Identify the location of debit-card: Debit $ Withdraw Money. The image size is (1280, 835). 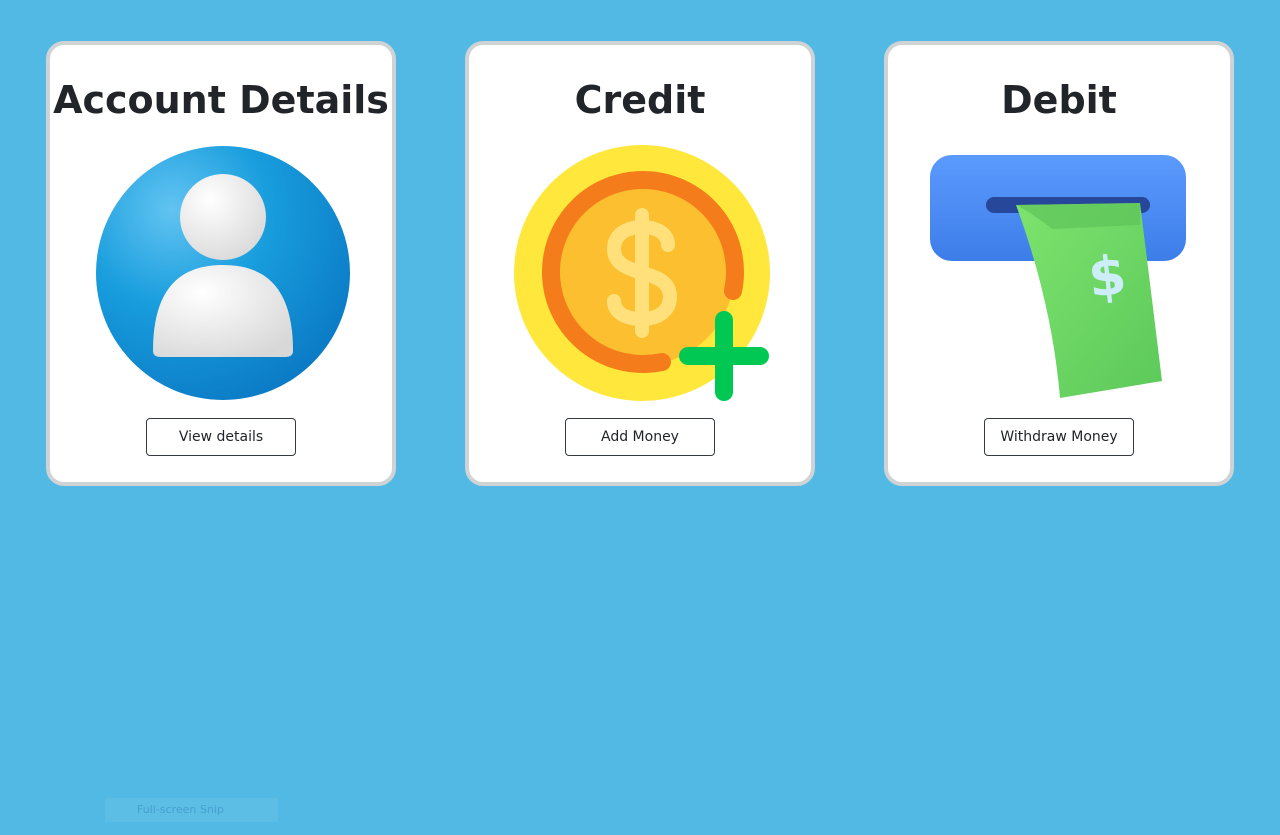
(1059, 263).